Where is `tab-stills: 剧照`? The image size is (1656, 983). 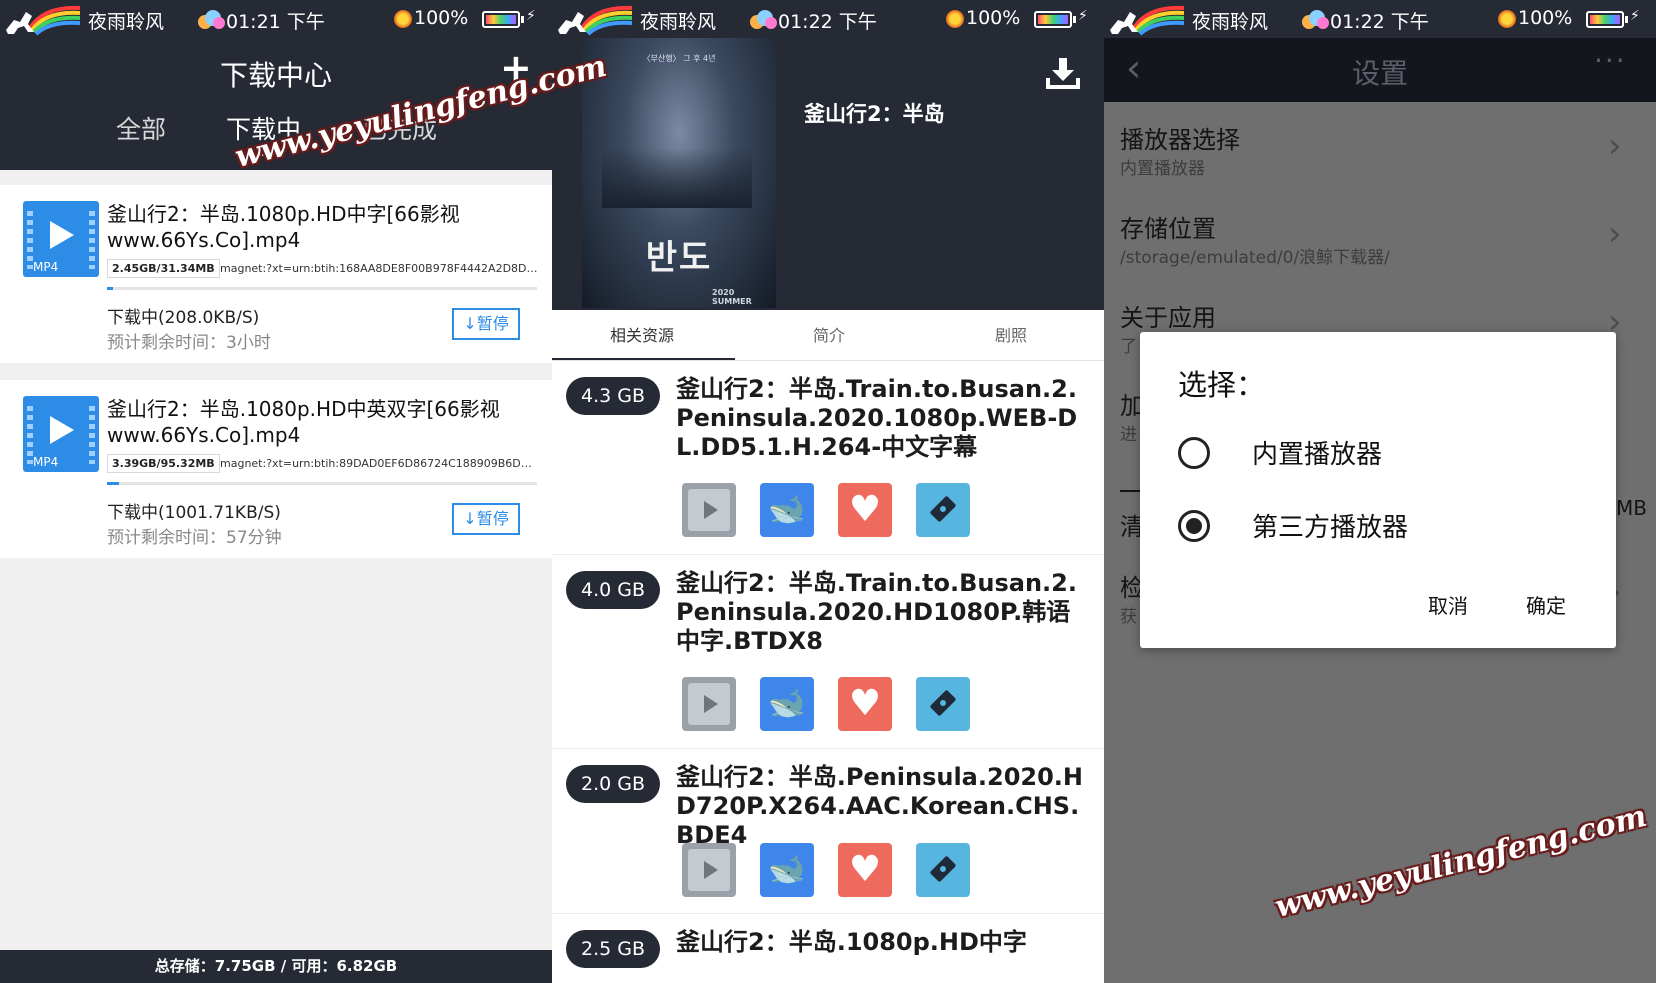 tab-stills: 剧照 is located at coordinates (1011, 334).